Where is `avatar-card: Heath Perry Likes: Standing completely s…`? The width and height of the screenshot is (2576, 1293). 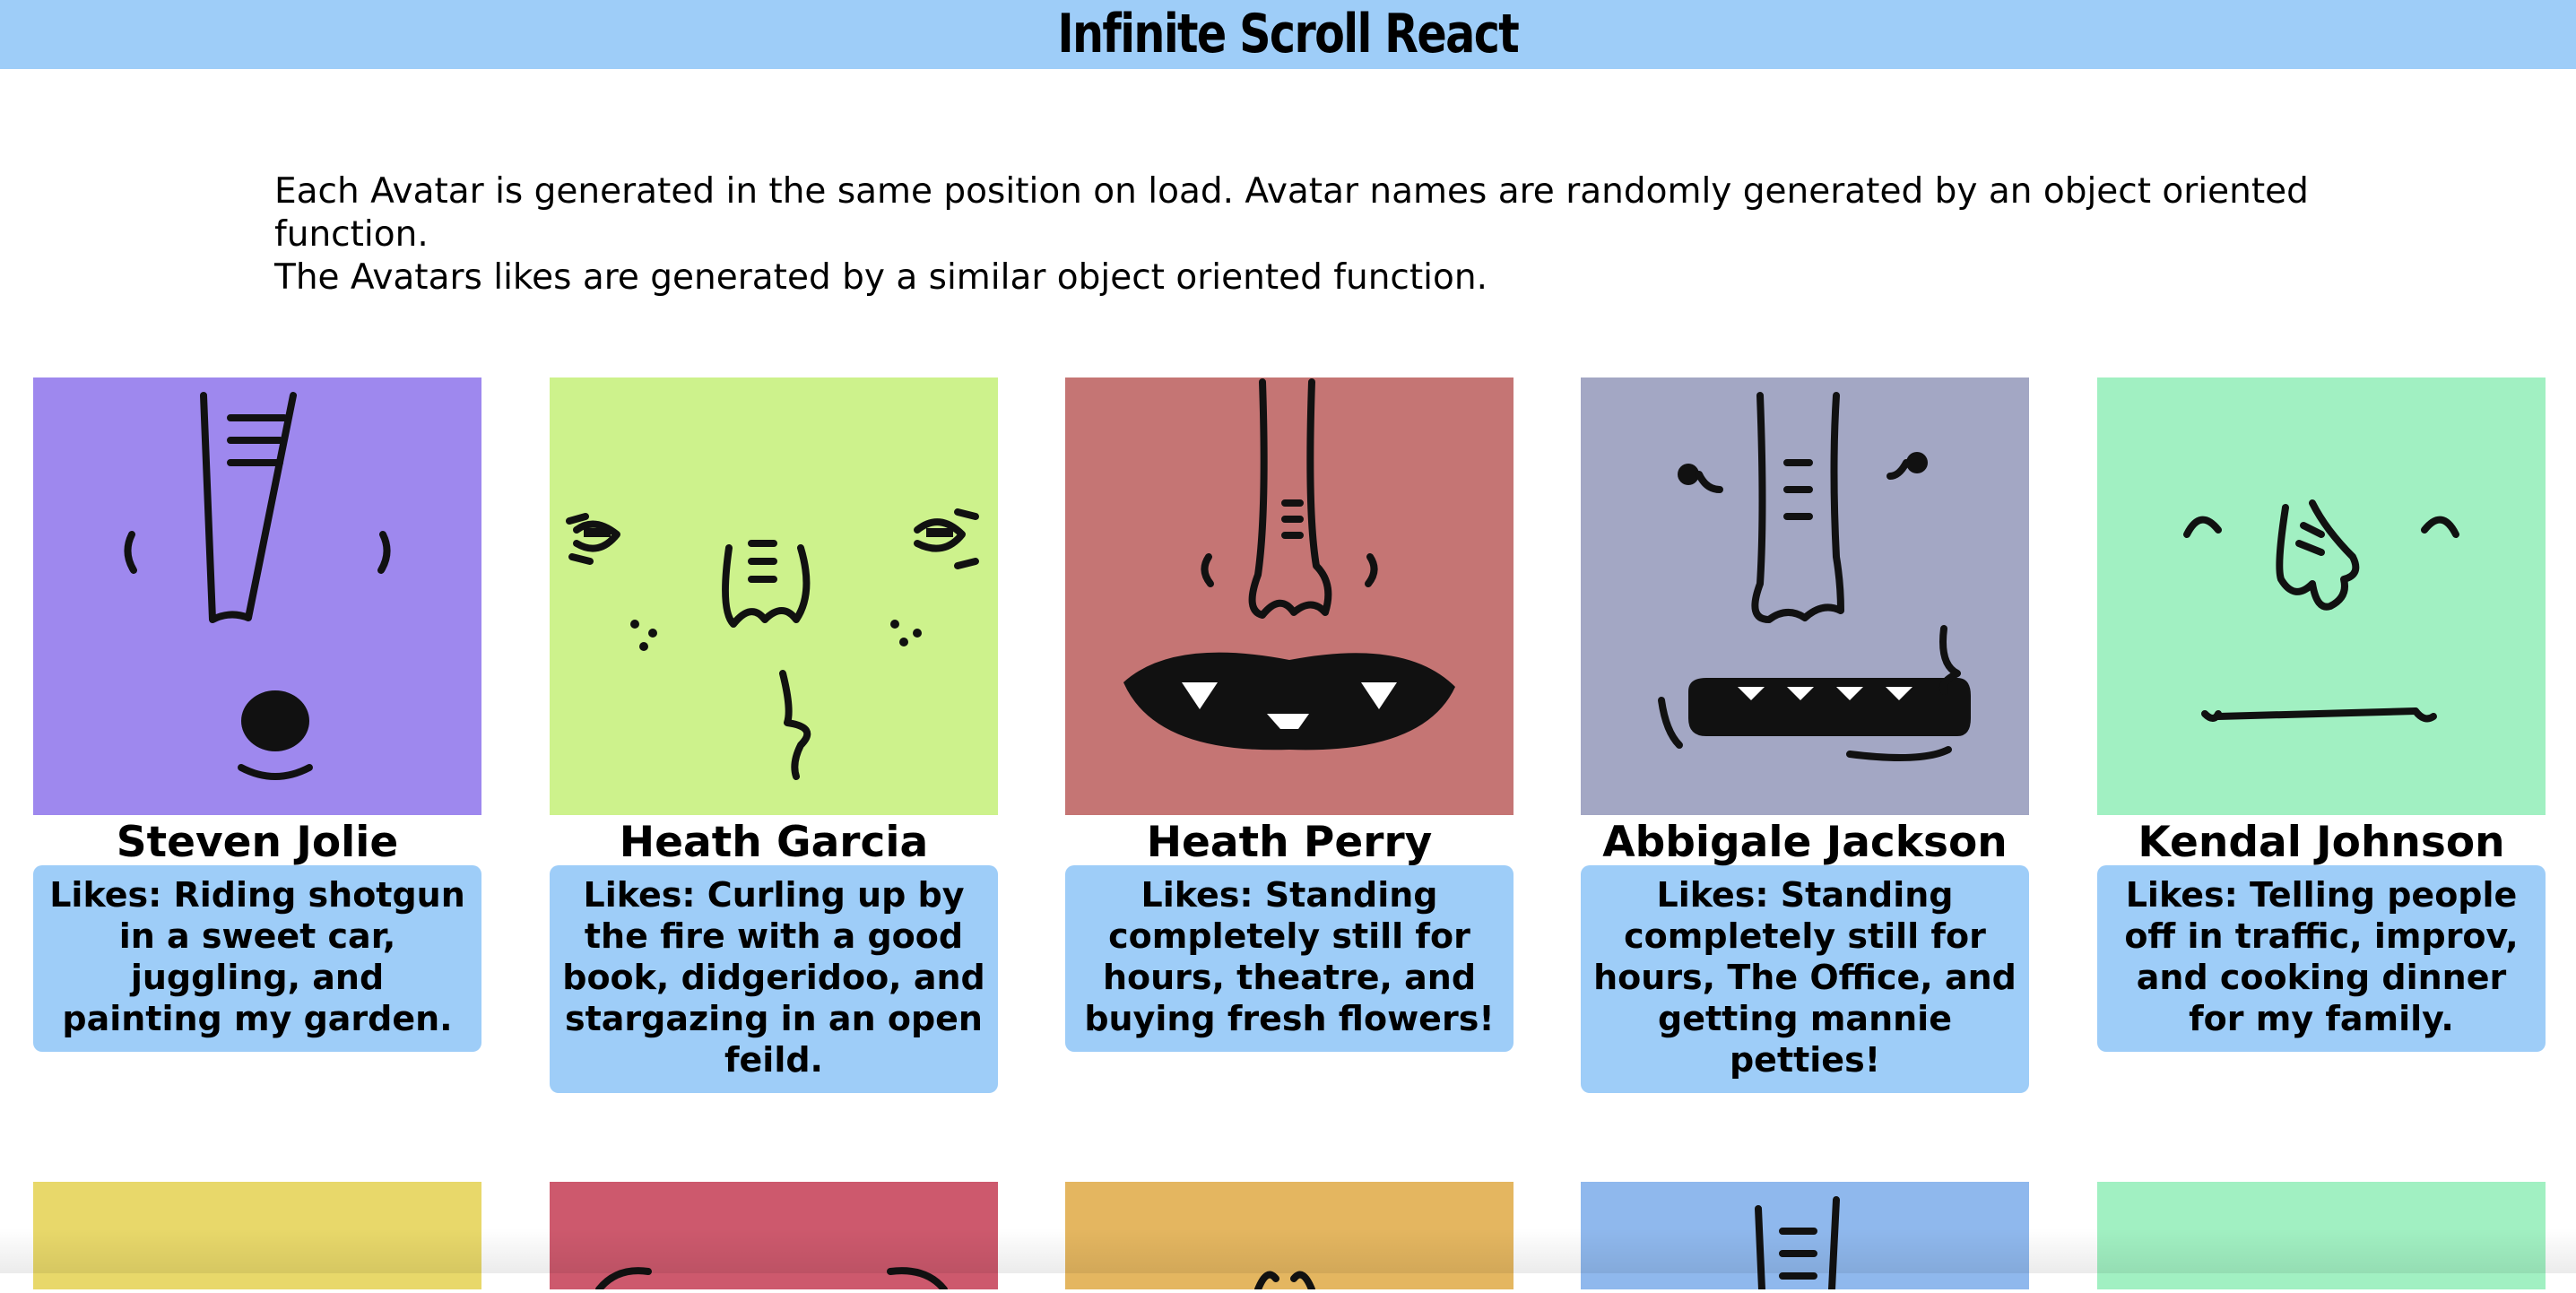
avatar-card: Heath Perry Likes: Standing completely s… is located at coordinates (1289, 715).